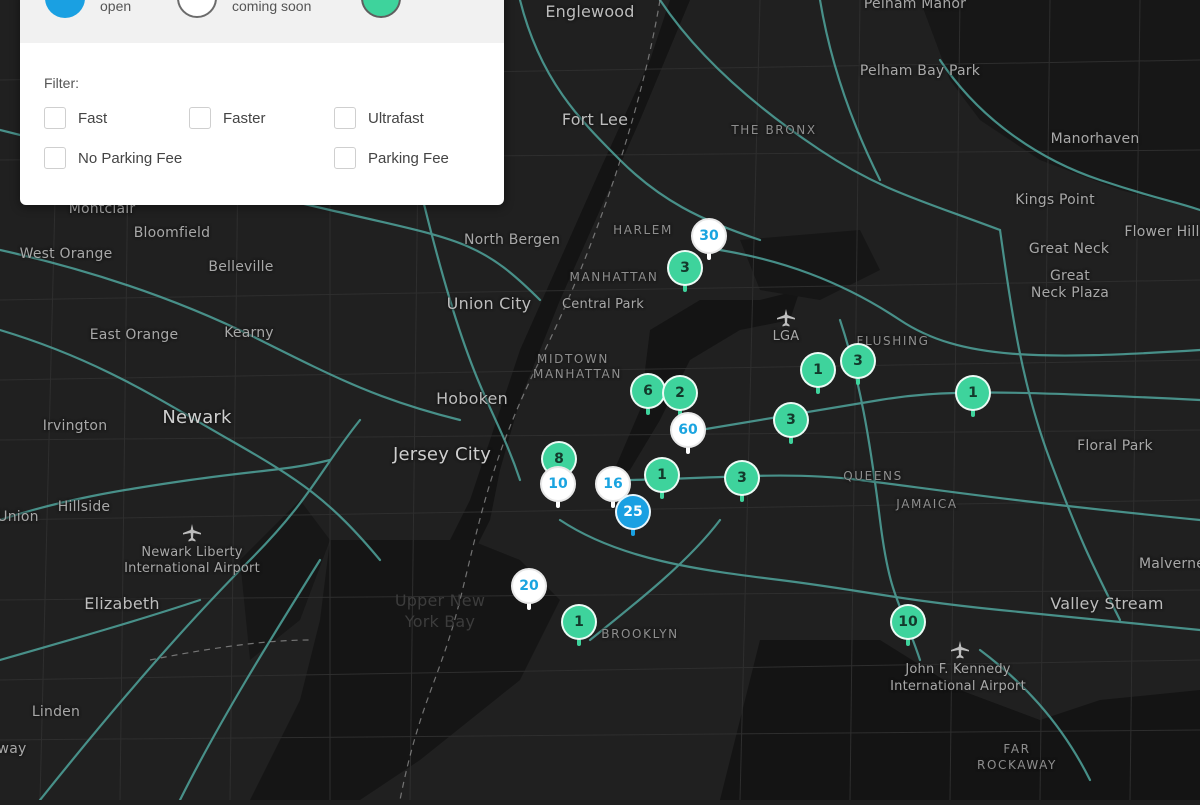  Describe the element at coordinates (1017, 757) in the screenshot. I see `place-label: FAR ROCKAWAY` at that location.